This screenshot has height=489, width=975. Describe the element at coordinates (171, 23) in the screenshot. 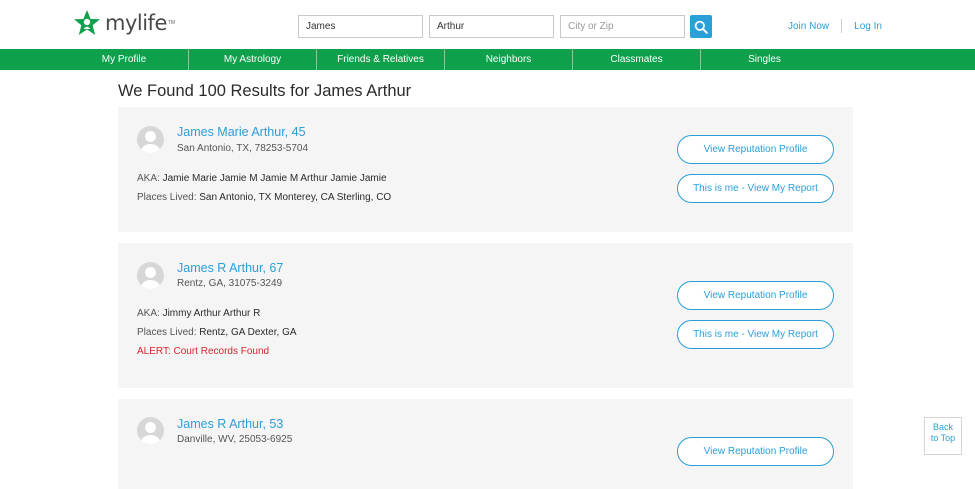

I see `trademark-mark: TM` at that location.